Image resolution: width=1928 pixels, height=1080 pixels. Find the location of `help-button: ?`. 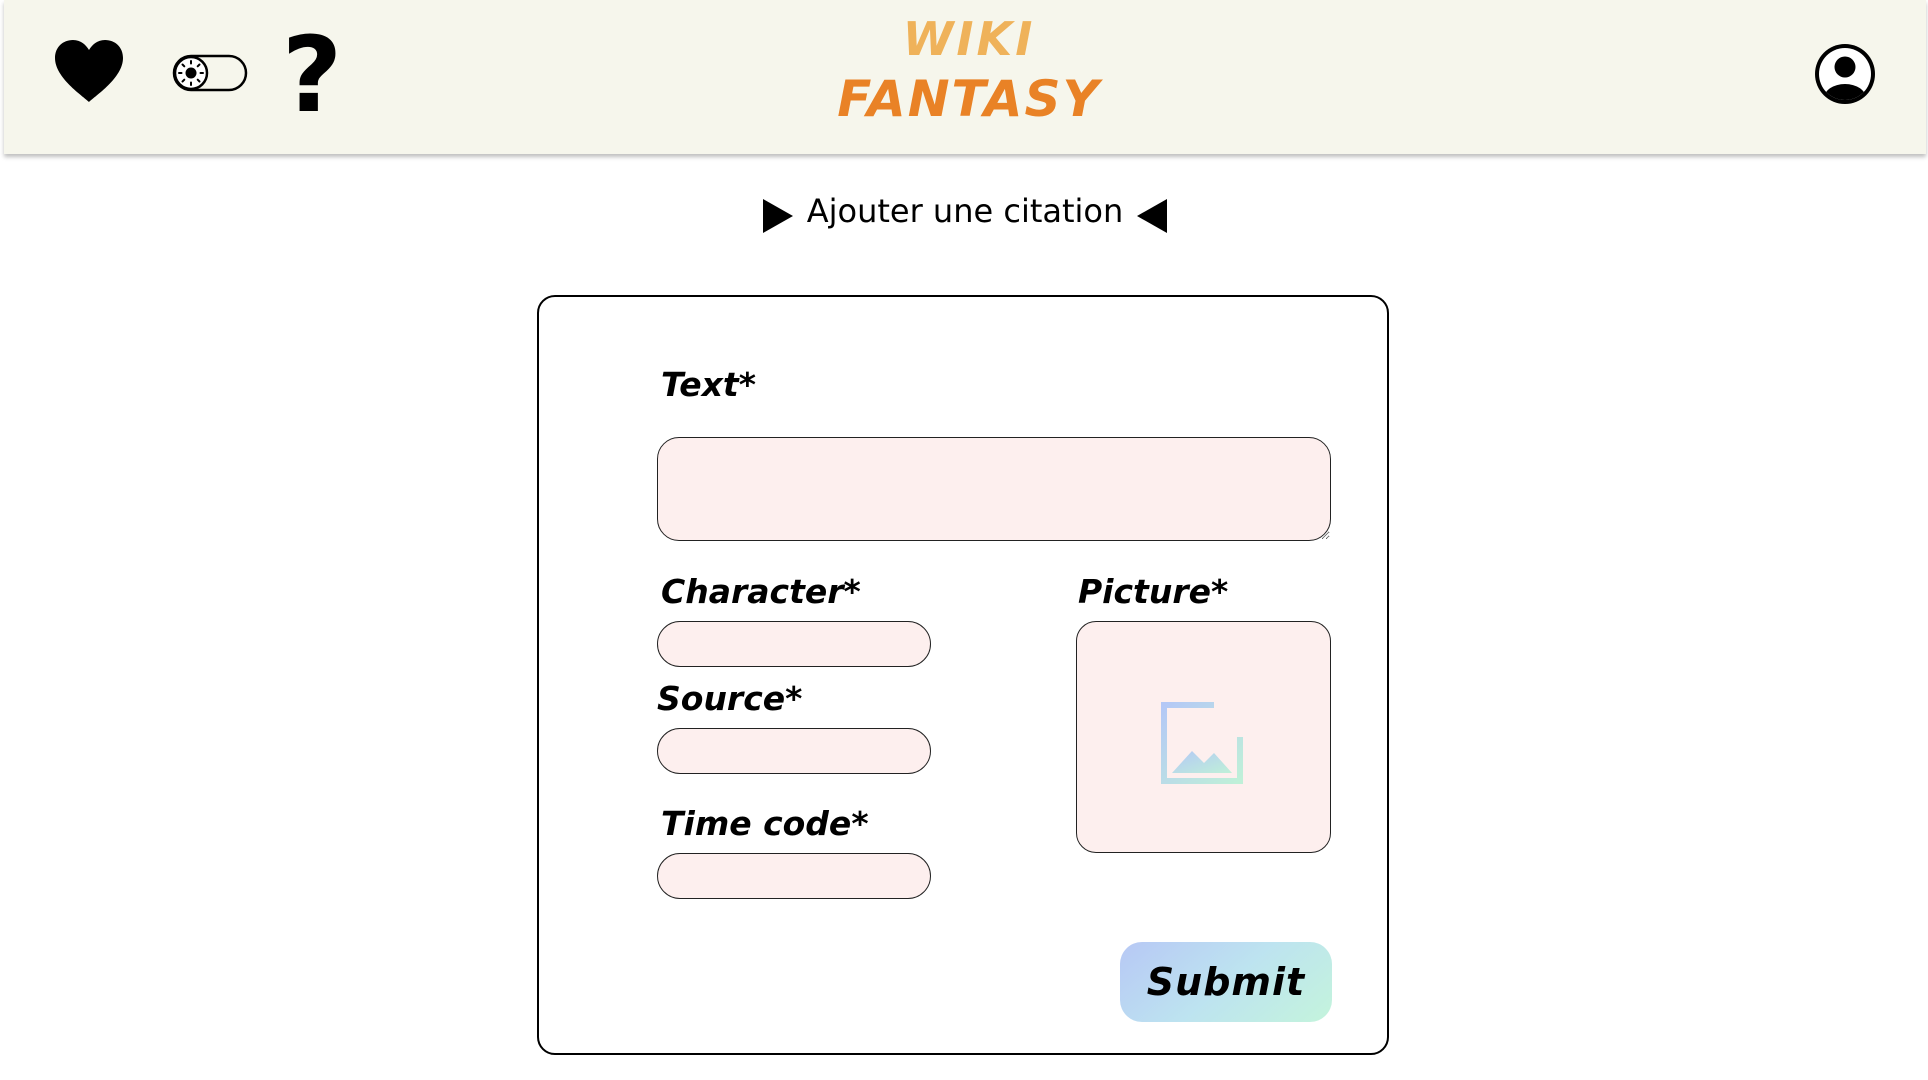

help-button: ? is located at coordinates (312, 75).